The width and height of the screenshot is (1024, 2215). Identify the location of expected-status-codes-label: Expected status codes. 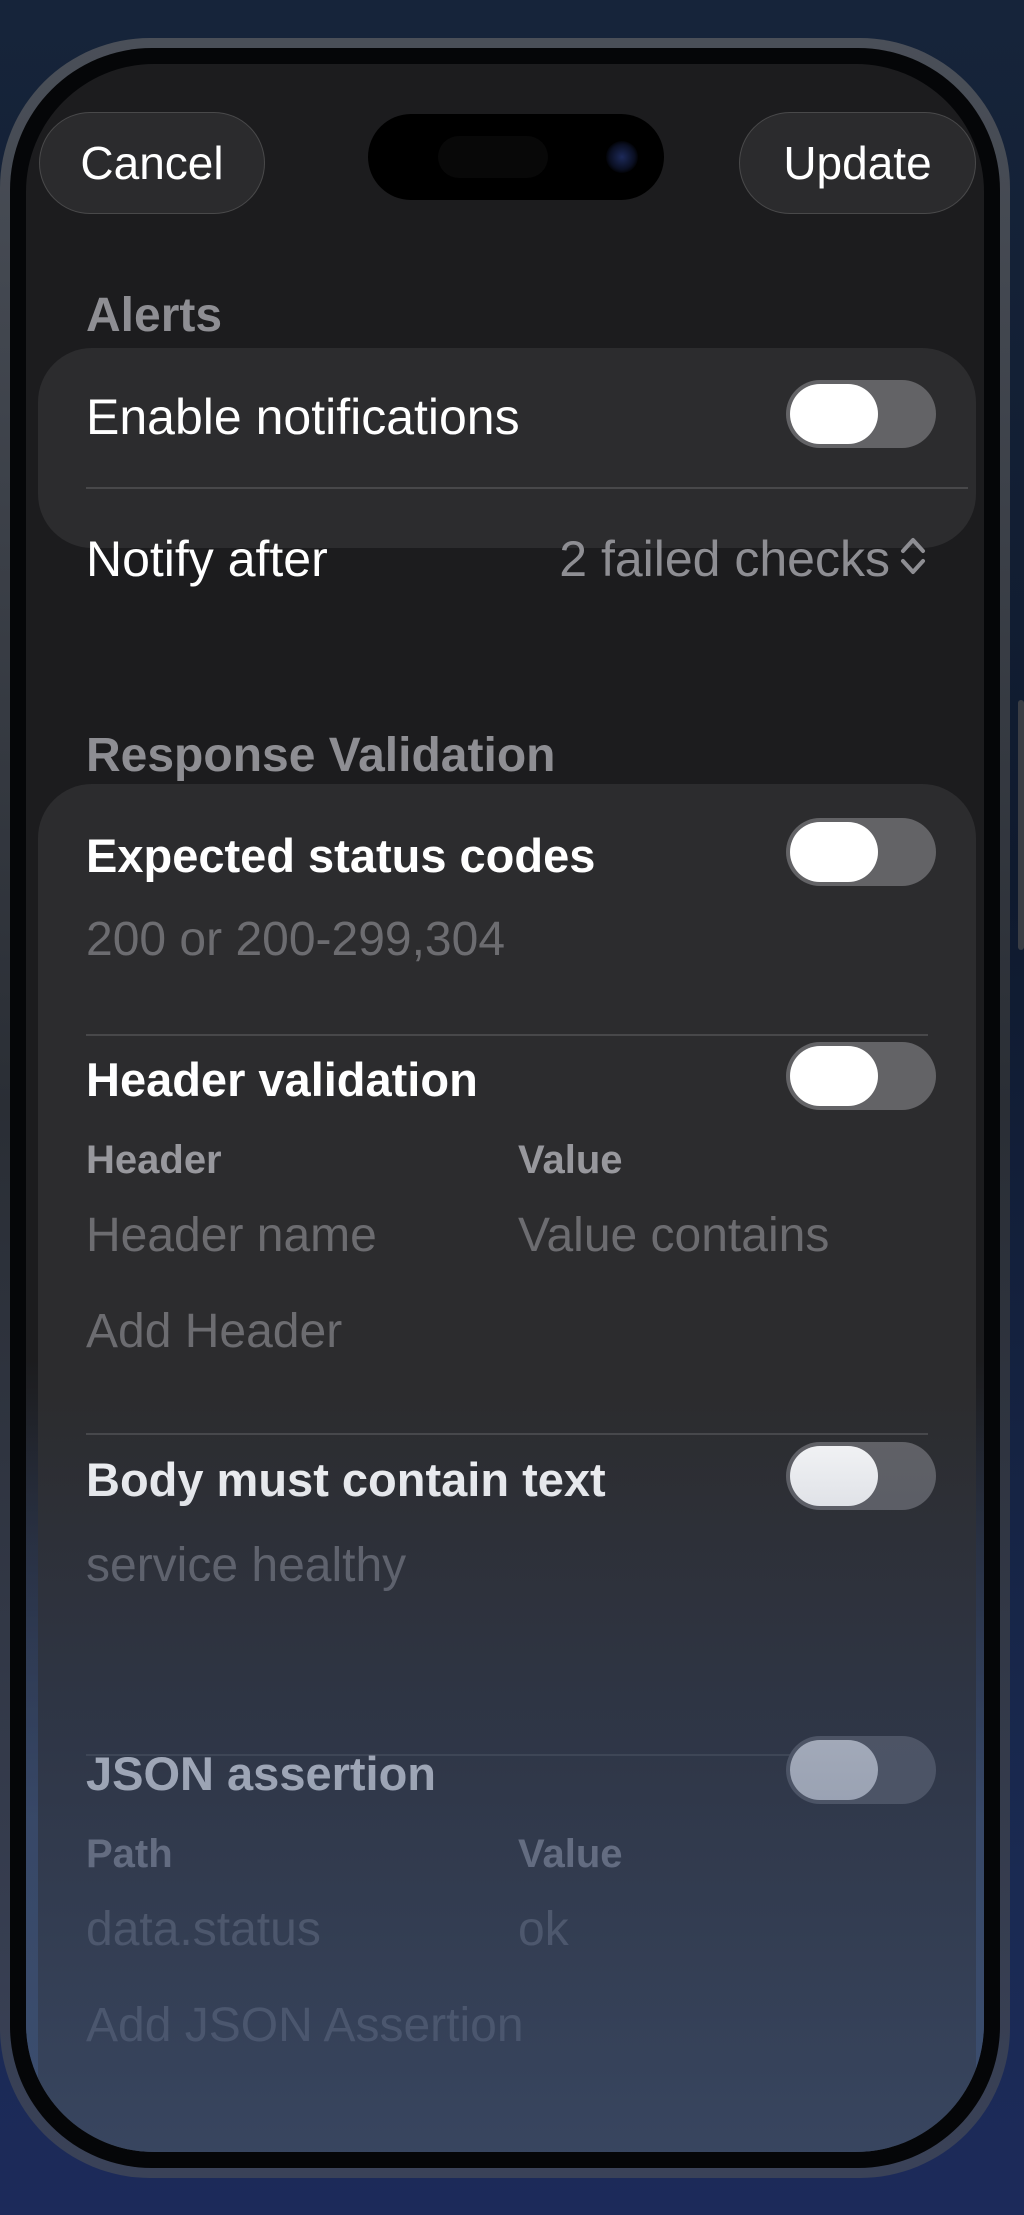
(341, 855).